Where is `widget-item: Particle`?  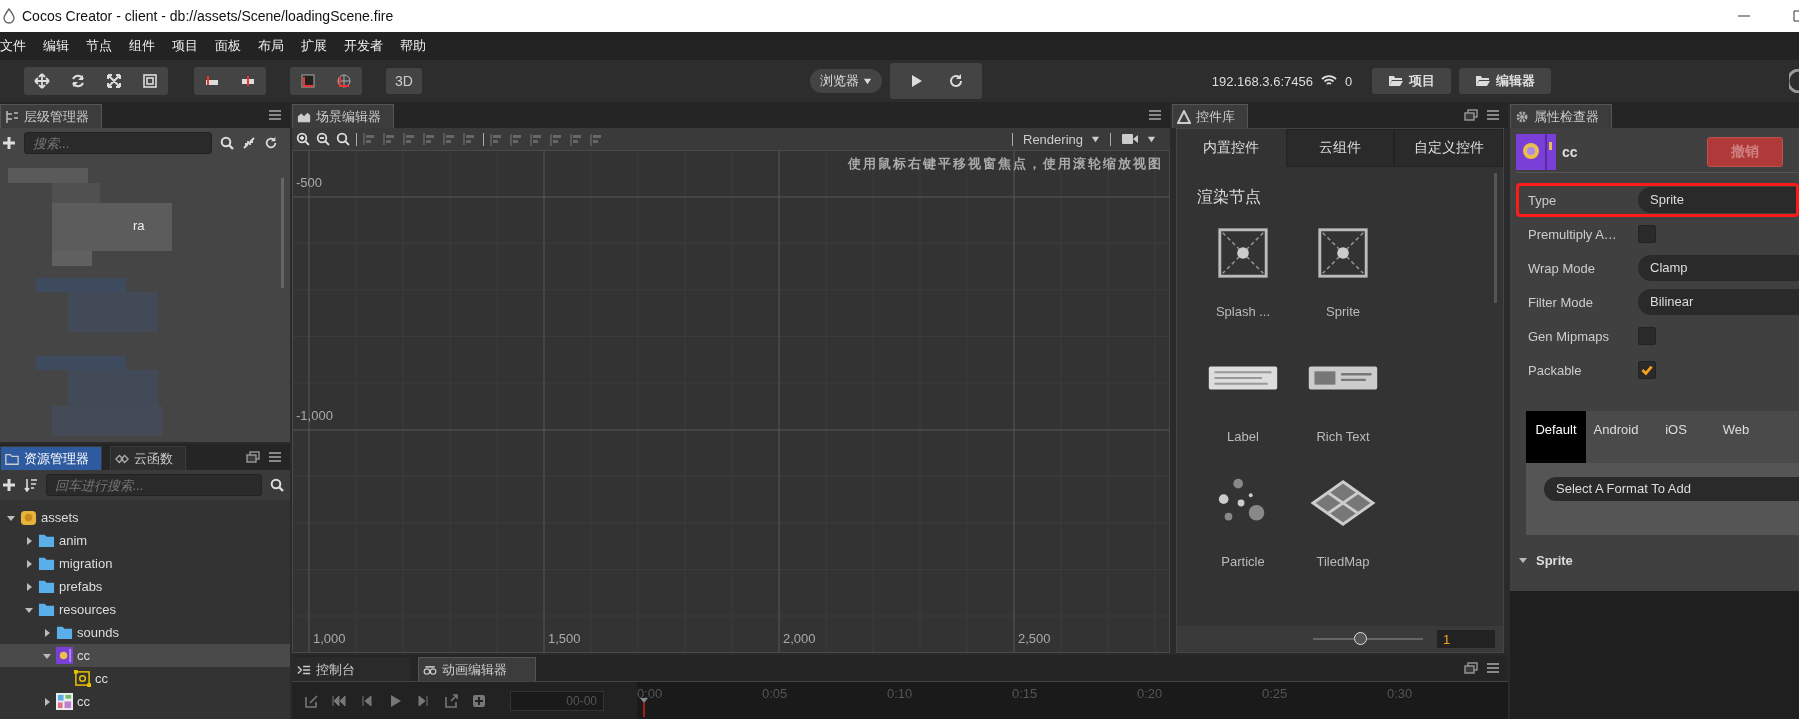
widget-item: Particle is located at coordinates (1243, 521).